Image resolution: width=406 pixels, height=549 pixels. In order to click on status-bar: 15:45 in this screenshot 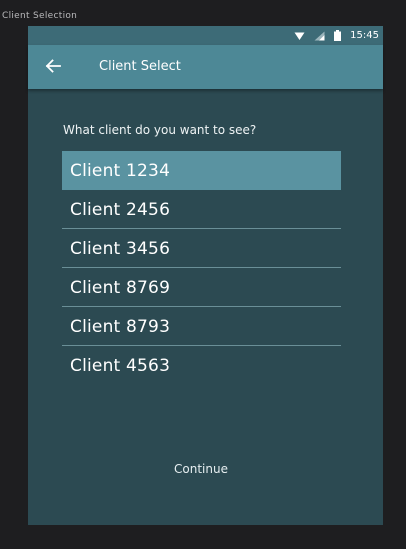, I will do `click(205, 35)`.